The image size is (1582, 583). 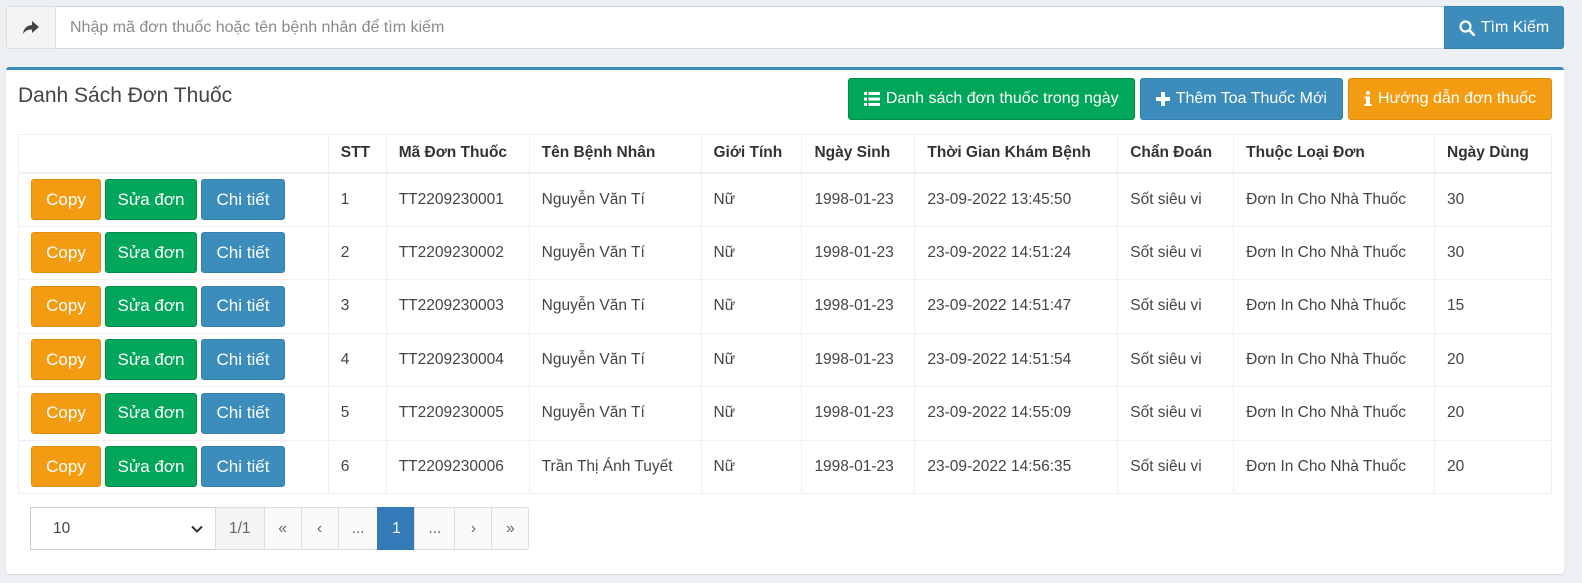 I want to click on cell-code: TT2209230006, so click(x=457, y=466).